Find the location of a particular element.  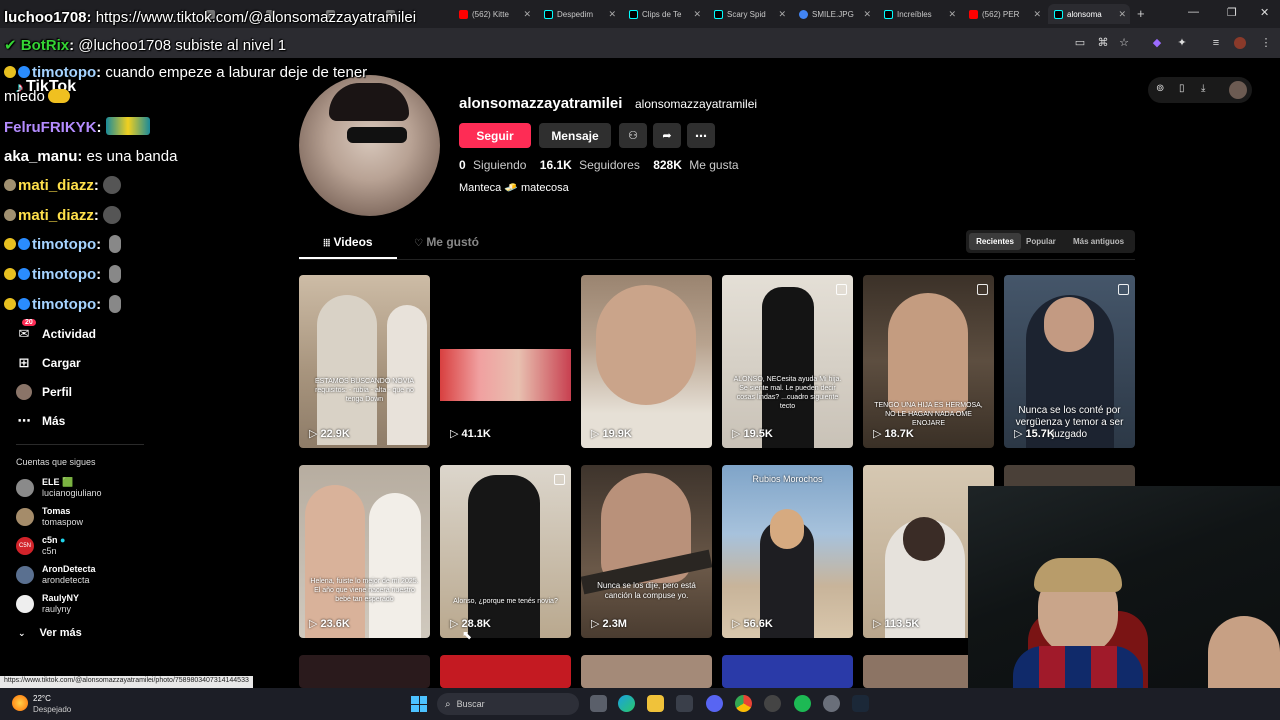

taskbar-search: ⌕ Buscar is located at coordinates (508, 704).